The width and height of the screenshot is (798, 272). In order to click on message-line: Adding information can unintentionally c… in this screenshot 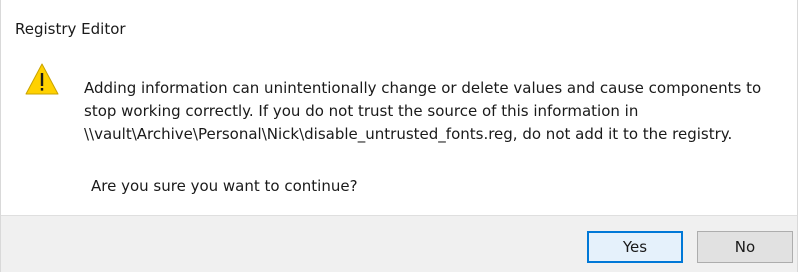, I will do `click(423, 88)`.